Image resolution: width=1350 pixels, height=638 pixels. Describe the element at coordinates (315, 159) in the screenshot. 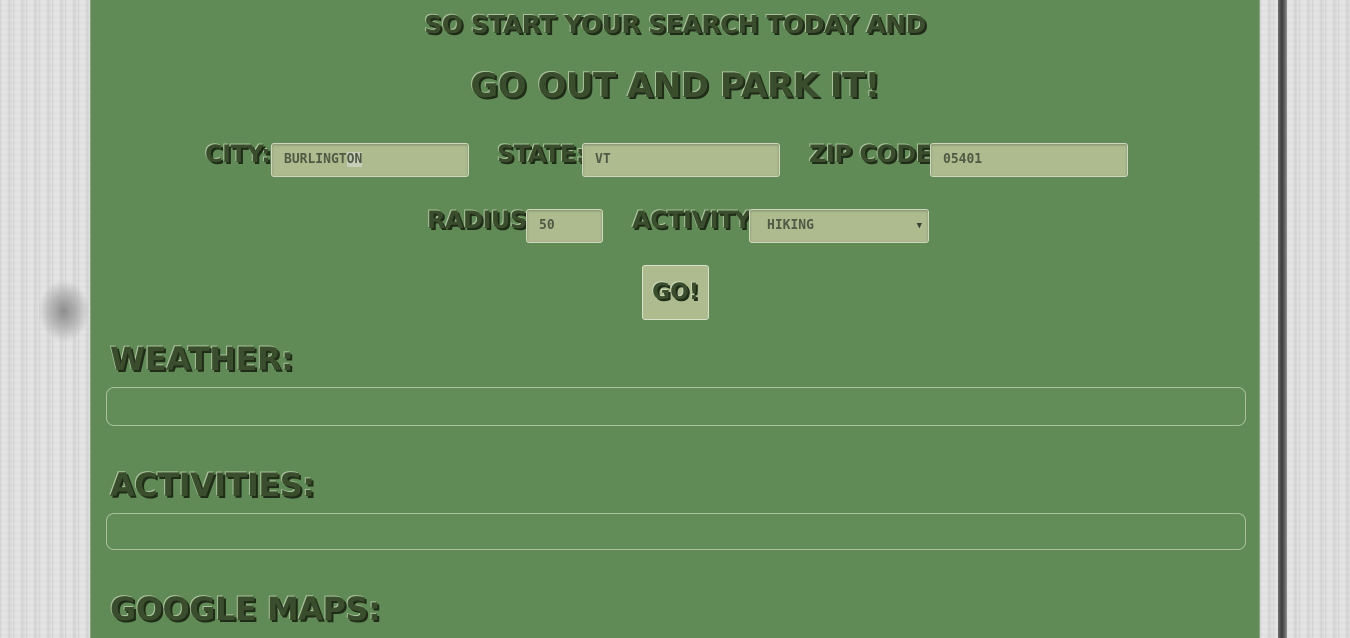

I see `city-value: BURLINGT` at that location.